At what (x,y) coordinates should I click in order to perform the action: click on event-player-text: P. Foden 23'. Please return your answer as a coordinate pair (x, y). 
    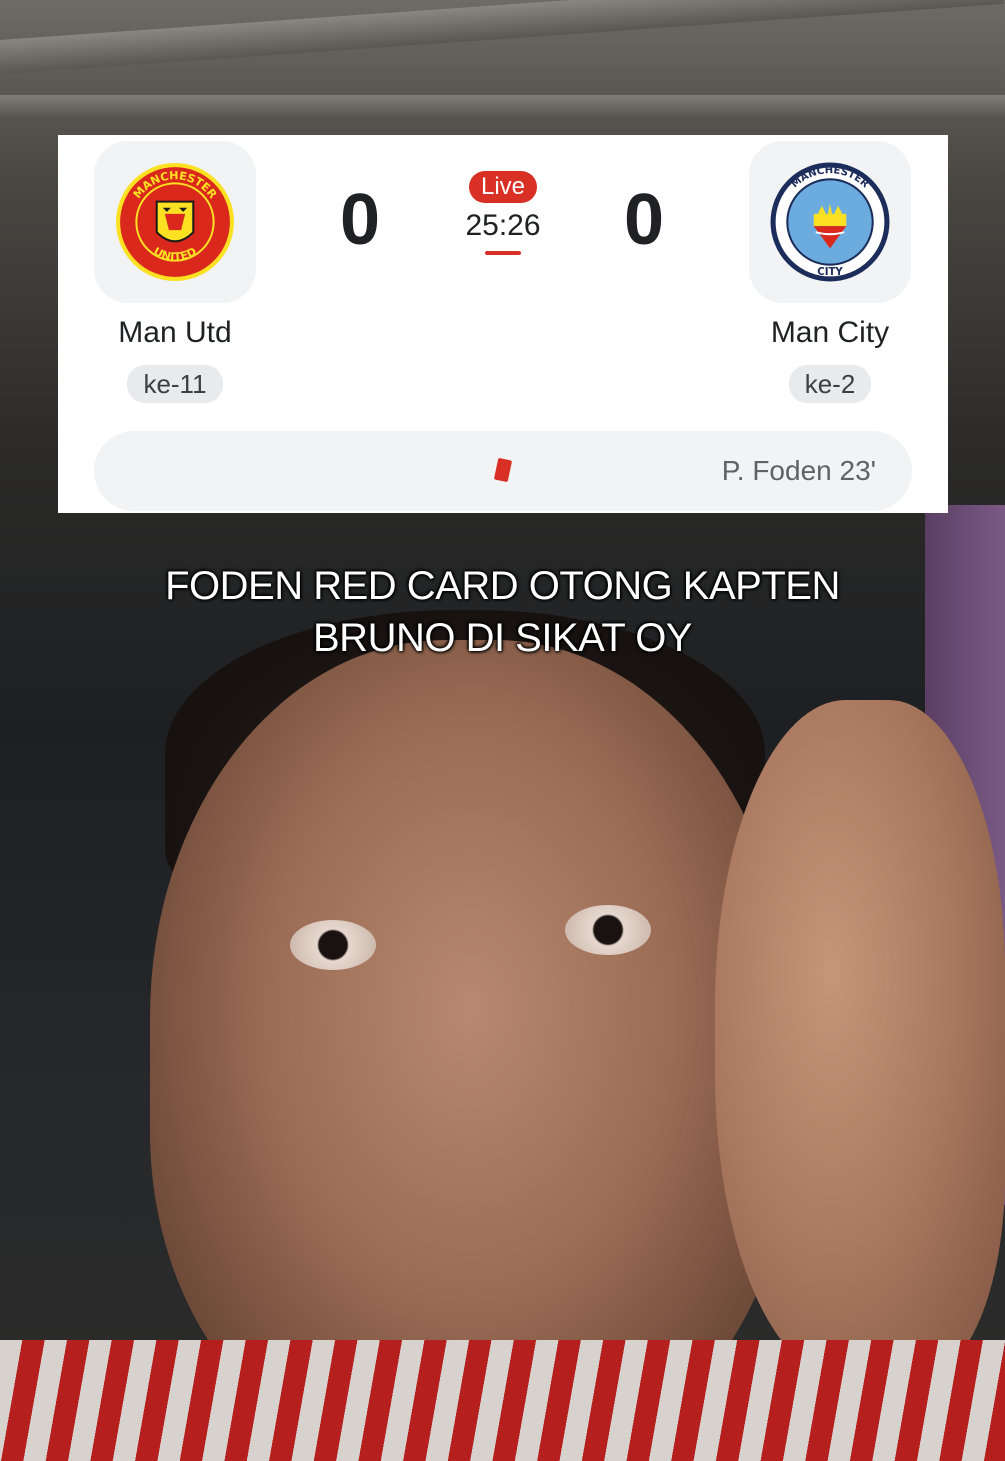
    Looking at the image, I should click on (798, 470).